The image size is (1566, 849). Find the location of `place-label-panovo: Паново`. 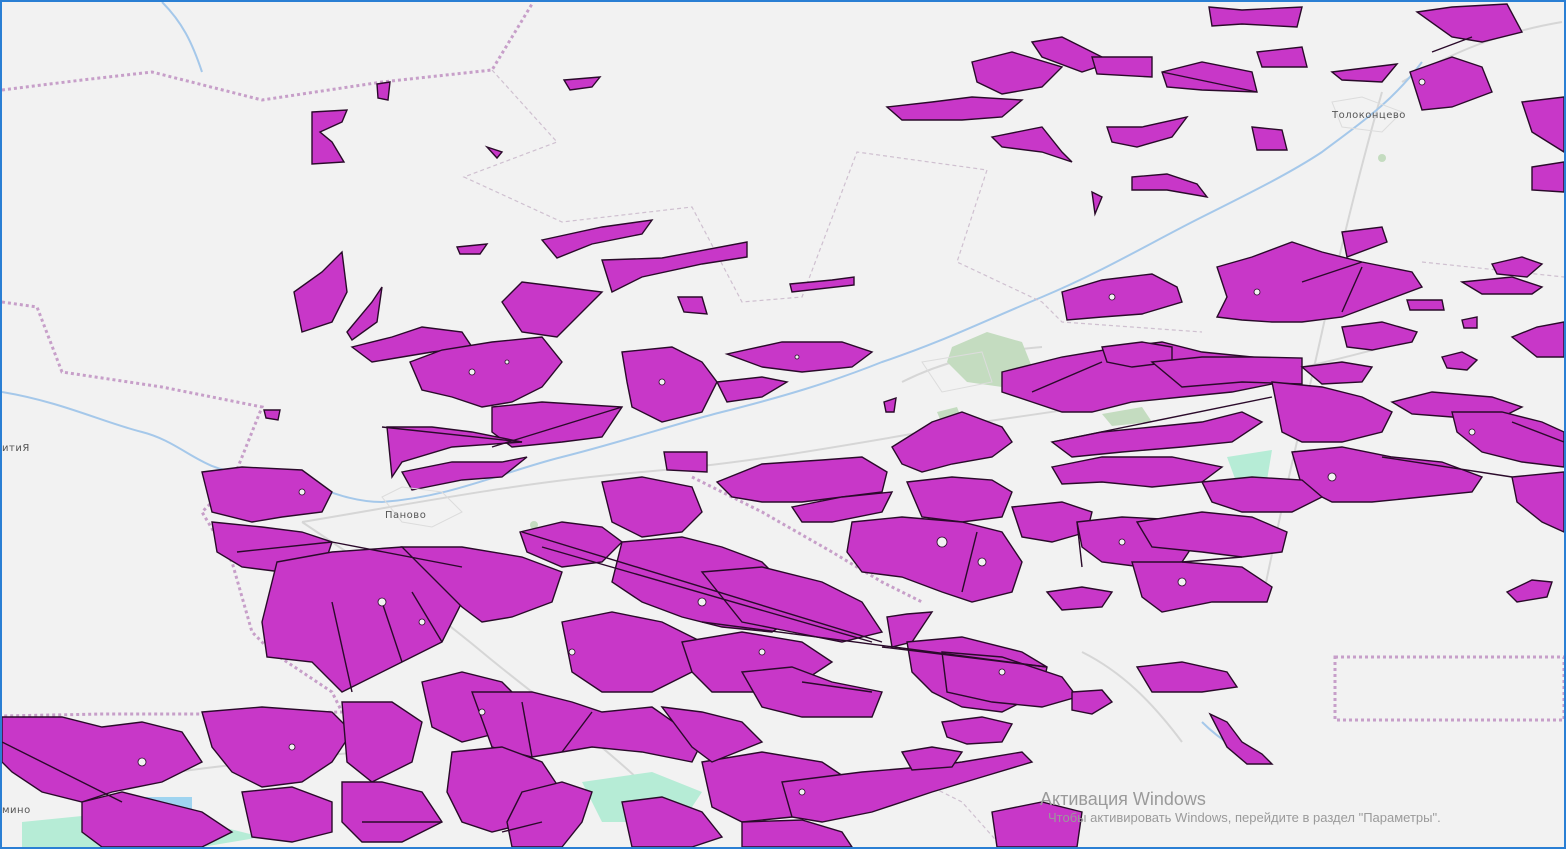

place-label-panovo: Паново is located at coordinates (406, 515).